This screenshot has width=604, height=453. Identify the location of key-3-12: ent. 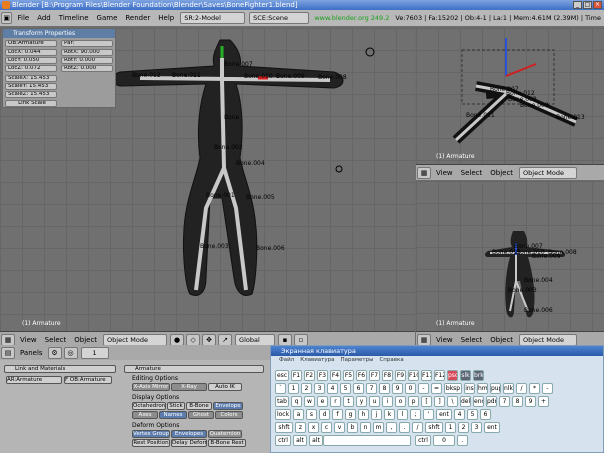
(444, 414).